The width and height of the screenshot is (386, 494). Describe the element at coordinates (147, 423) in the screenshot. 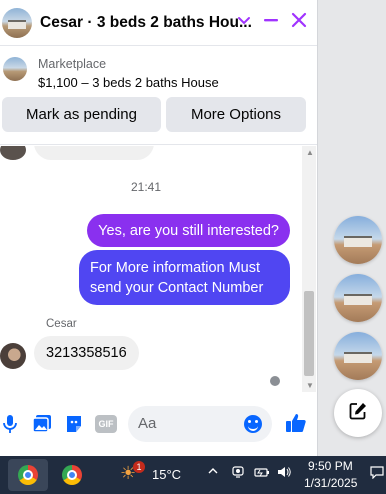

I see `message-input-placeholder: Aa` at that location.